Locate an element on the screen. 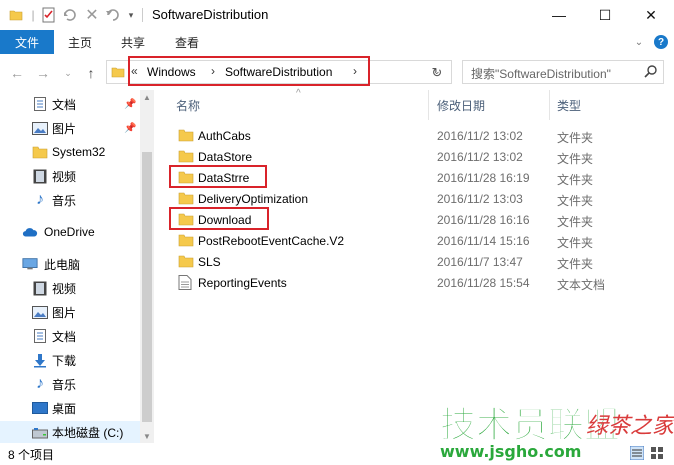  file-row: ReportingEvents 2016/11/28 15:54 文本文档 is located at coordinates (421, 282).